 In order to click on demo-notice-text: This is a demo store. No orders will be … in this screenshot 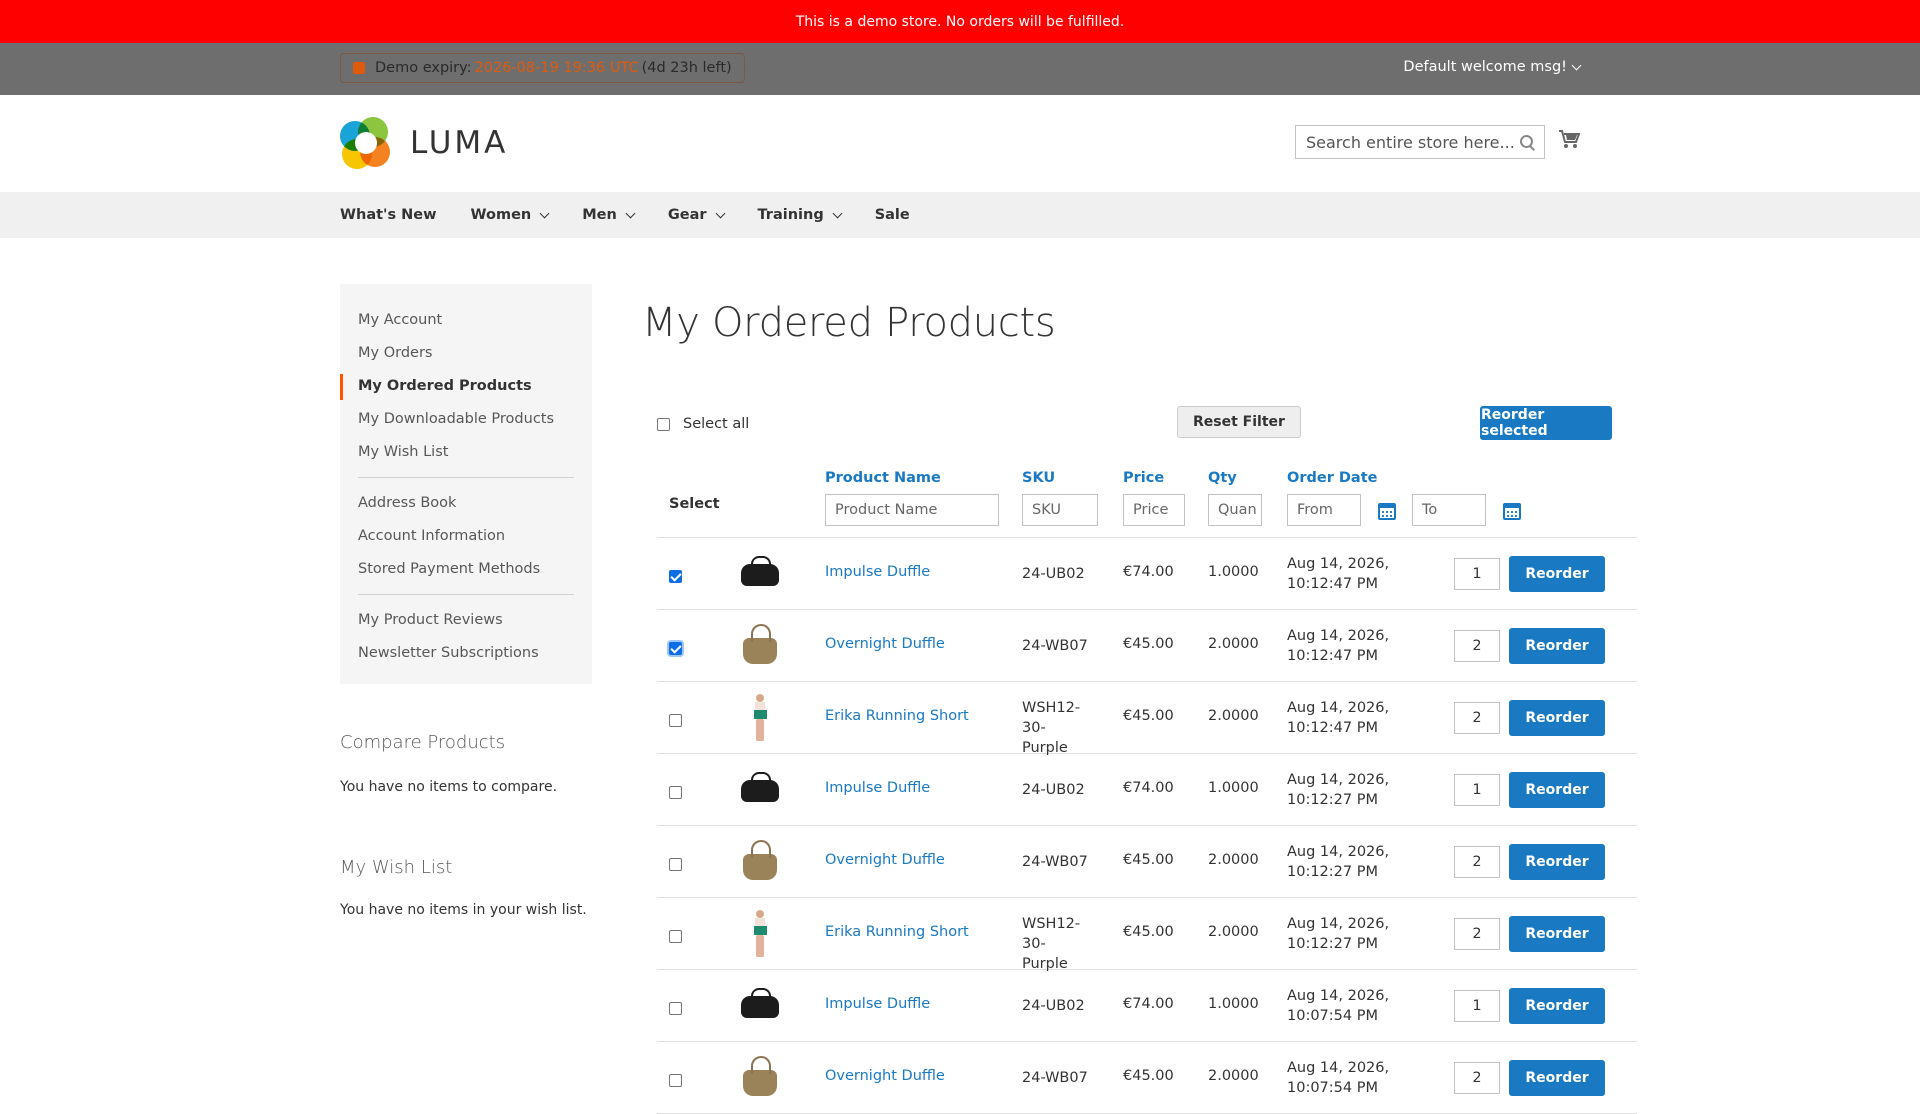, I will do `click(960, 21)`.